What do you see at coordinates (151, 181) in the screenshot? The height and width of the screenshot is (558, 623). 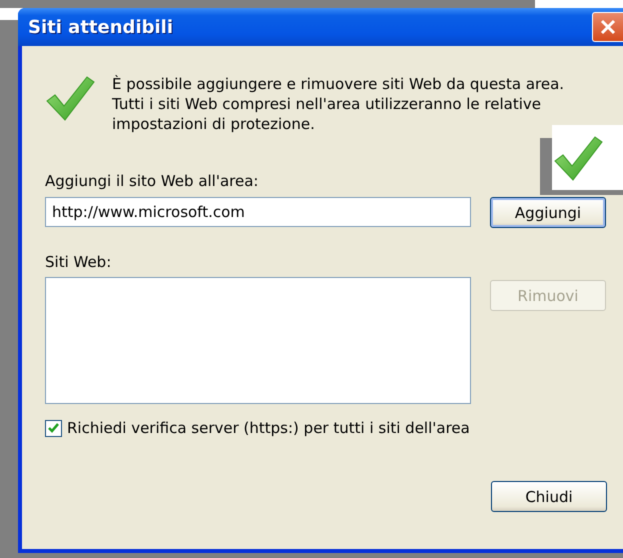 I see `add-site-label: Aggiungi il sito Web all'area:` at bounding box center [151, 181].